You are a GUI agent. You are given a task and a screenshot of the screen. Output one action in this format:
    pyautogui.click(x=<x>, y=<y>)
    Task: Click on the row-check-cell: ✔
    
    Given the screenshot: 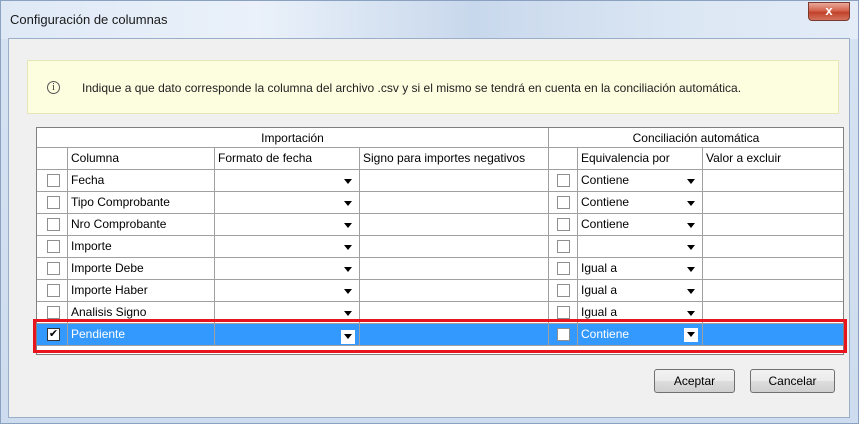 What is the action you would take?
    pyautogui.click(x=52, y=335)
    